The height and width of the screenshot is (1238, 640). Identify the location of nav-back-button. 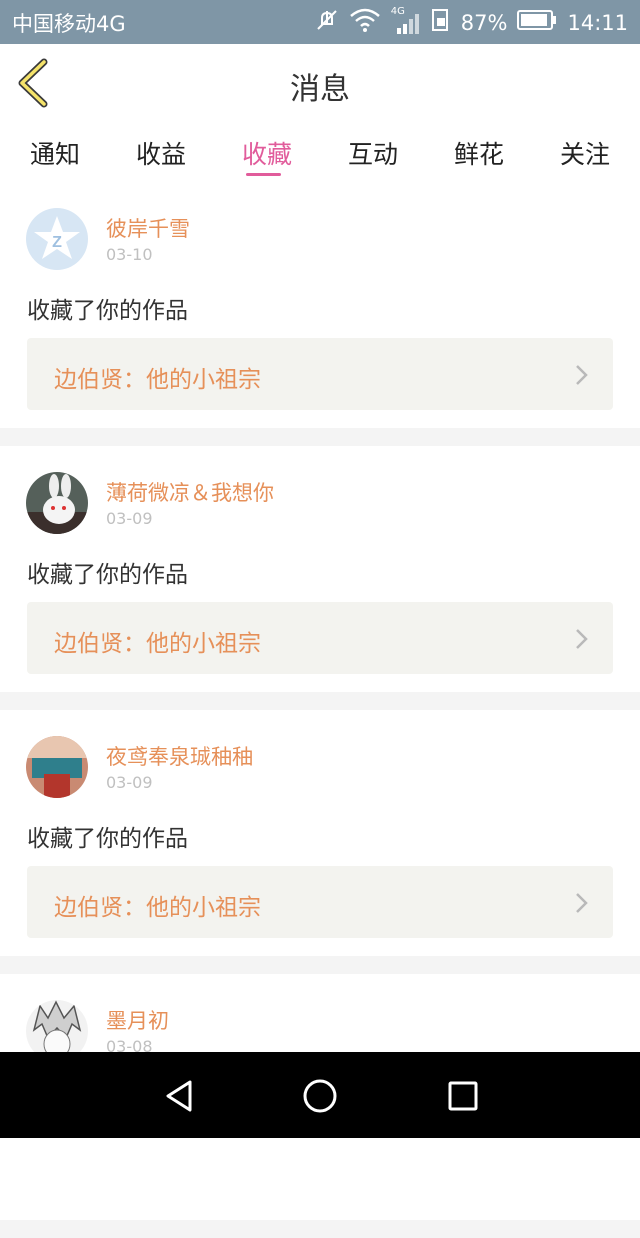
(180, 1096).